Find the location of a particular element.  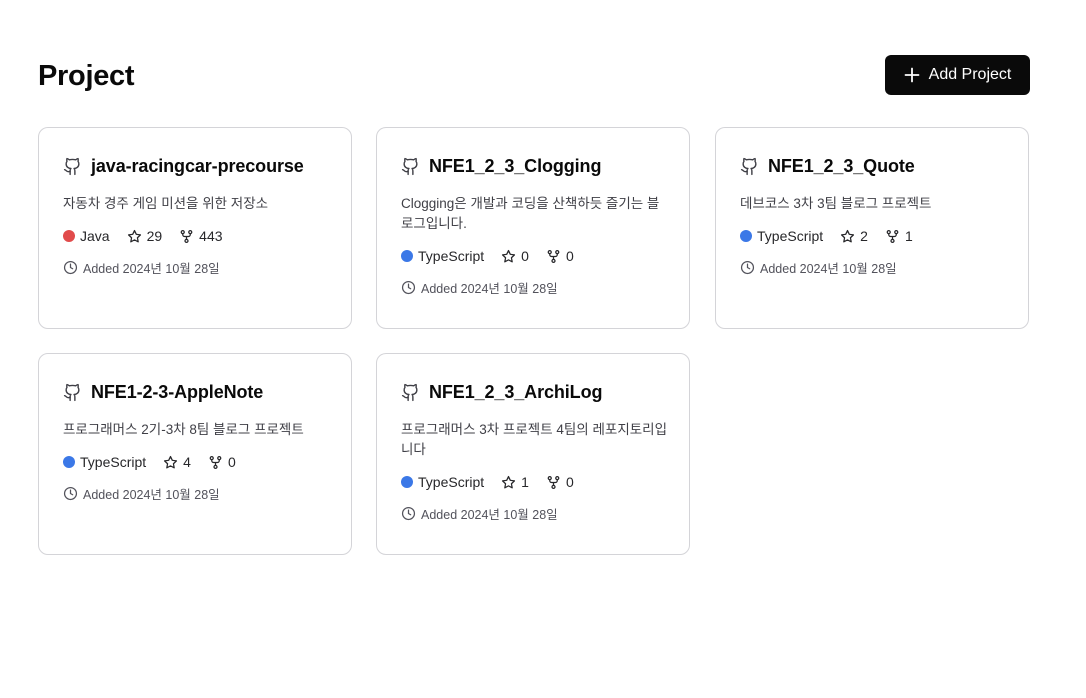

forks-value: 1 is located at coordinates (908, 236).